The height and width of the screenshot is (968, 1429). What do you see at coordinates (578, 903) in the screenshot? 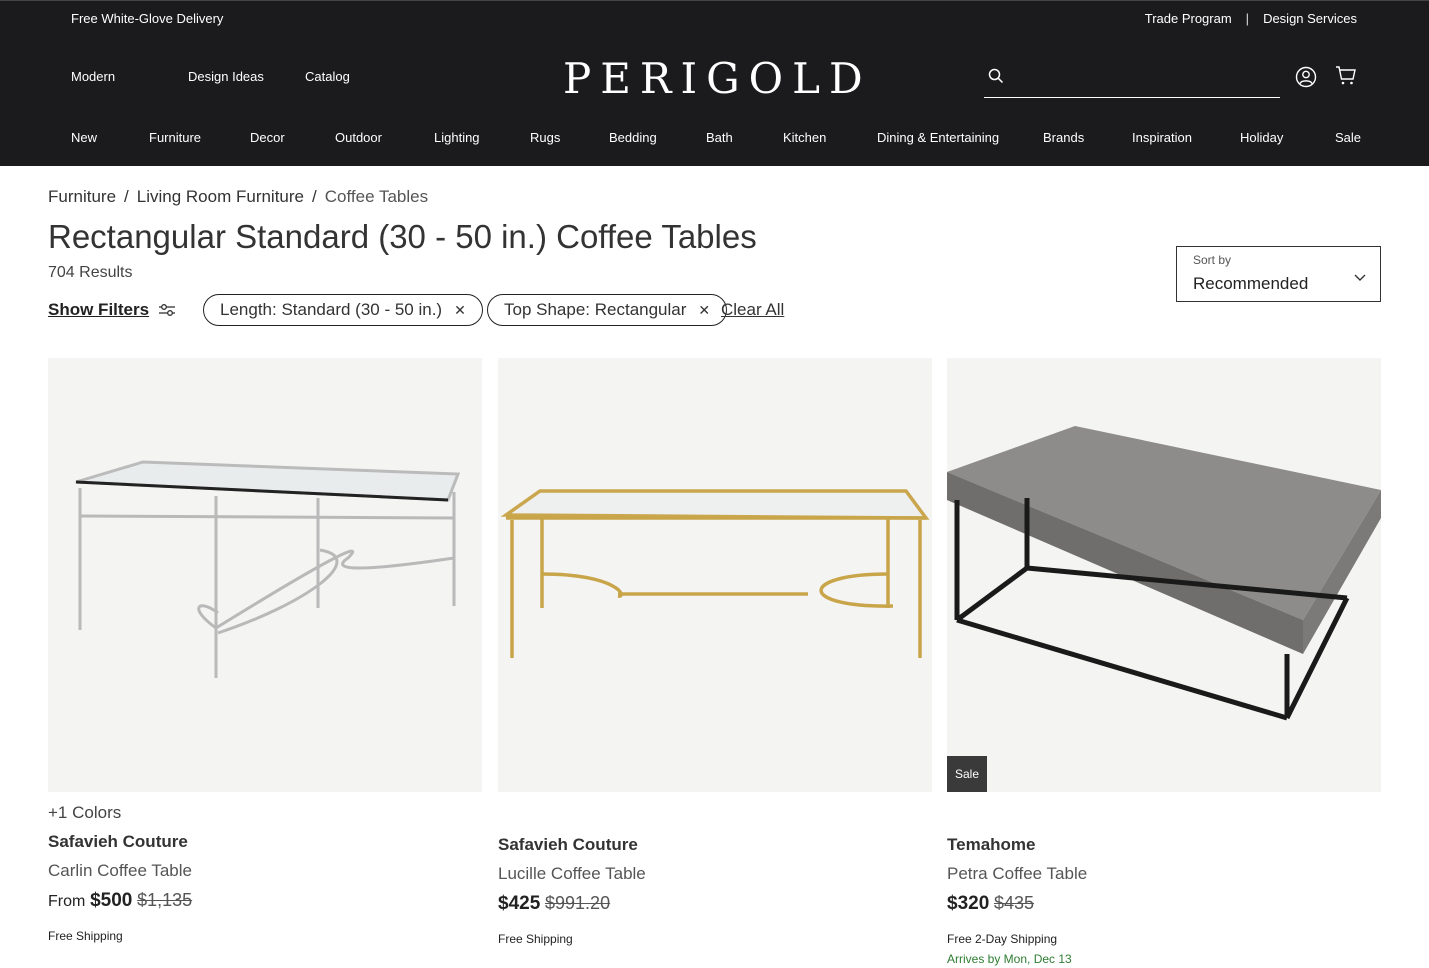
I see `original-price: $991.20` at bounding box center [578, 903].